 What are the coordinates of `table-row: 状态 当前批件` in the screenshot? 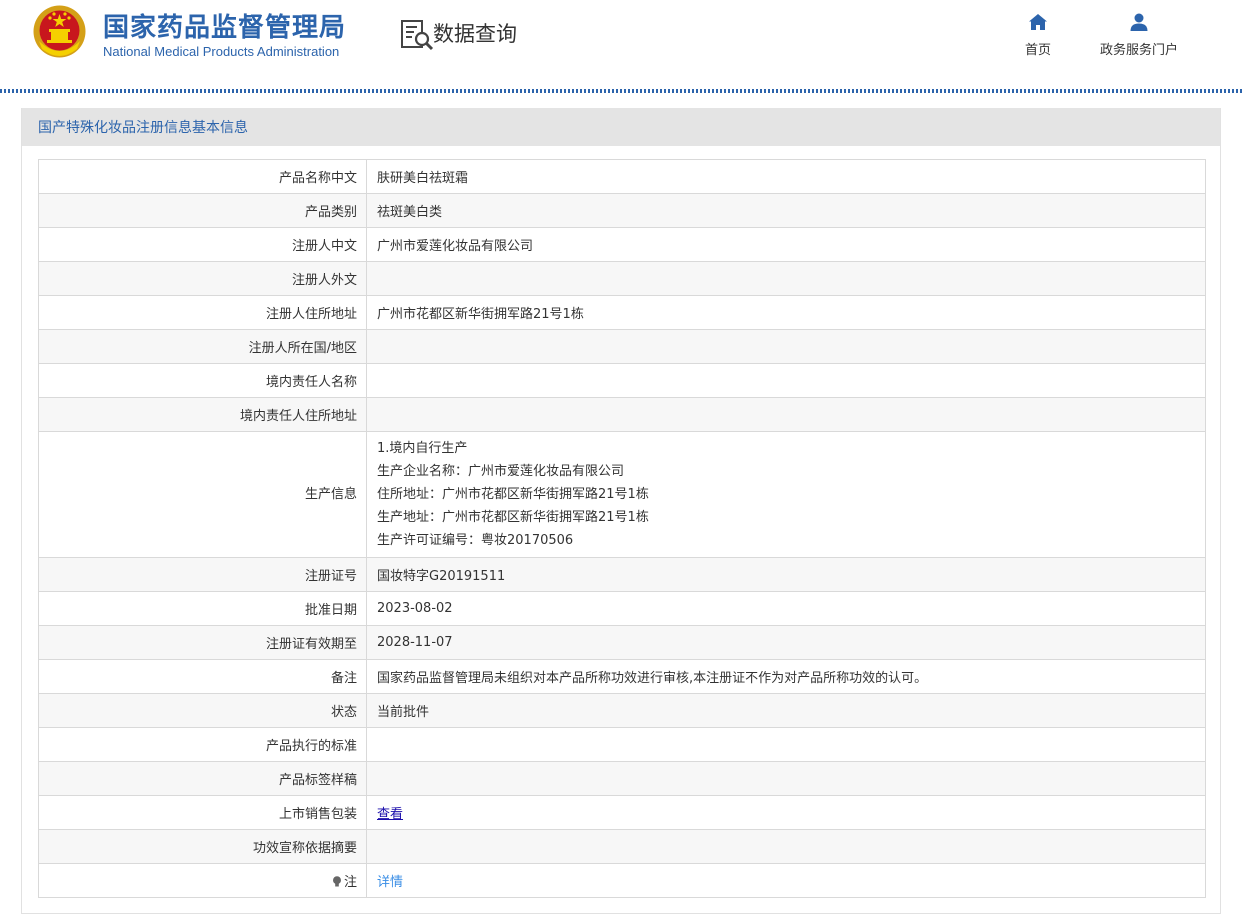 It's located at (622, 710).